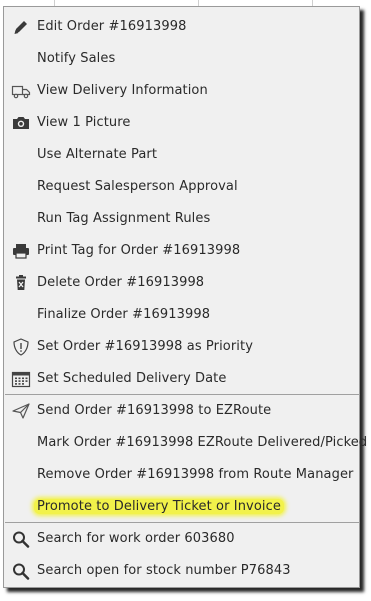 Image resolution: width=371 pixels, height=601 pixels. I want to click on pencil-icon, so click(21, 27).